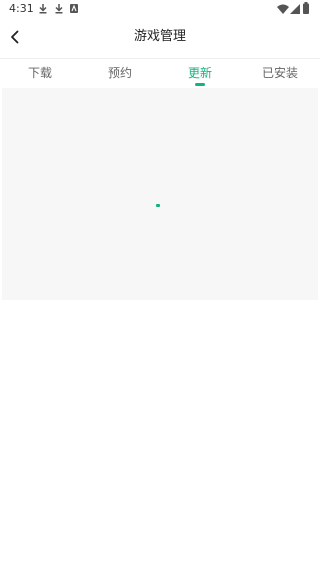 The image size is (320, 569). I want to click on loading-indicator, so click(158, 205).